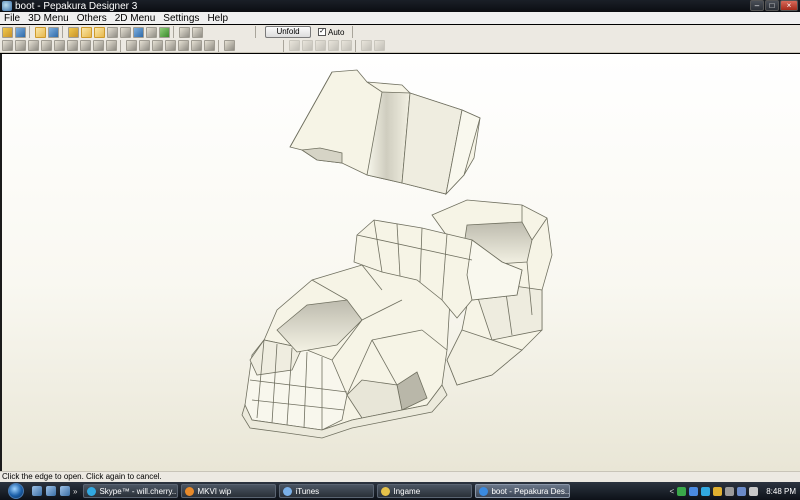  What do you see at coordinates (694, 491) in the screenshot?
I see `bluetooth-icon` at bounding box center [694, 491].